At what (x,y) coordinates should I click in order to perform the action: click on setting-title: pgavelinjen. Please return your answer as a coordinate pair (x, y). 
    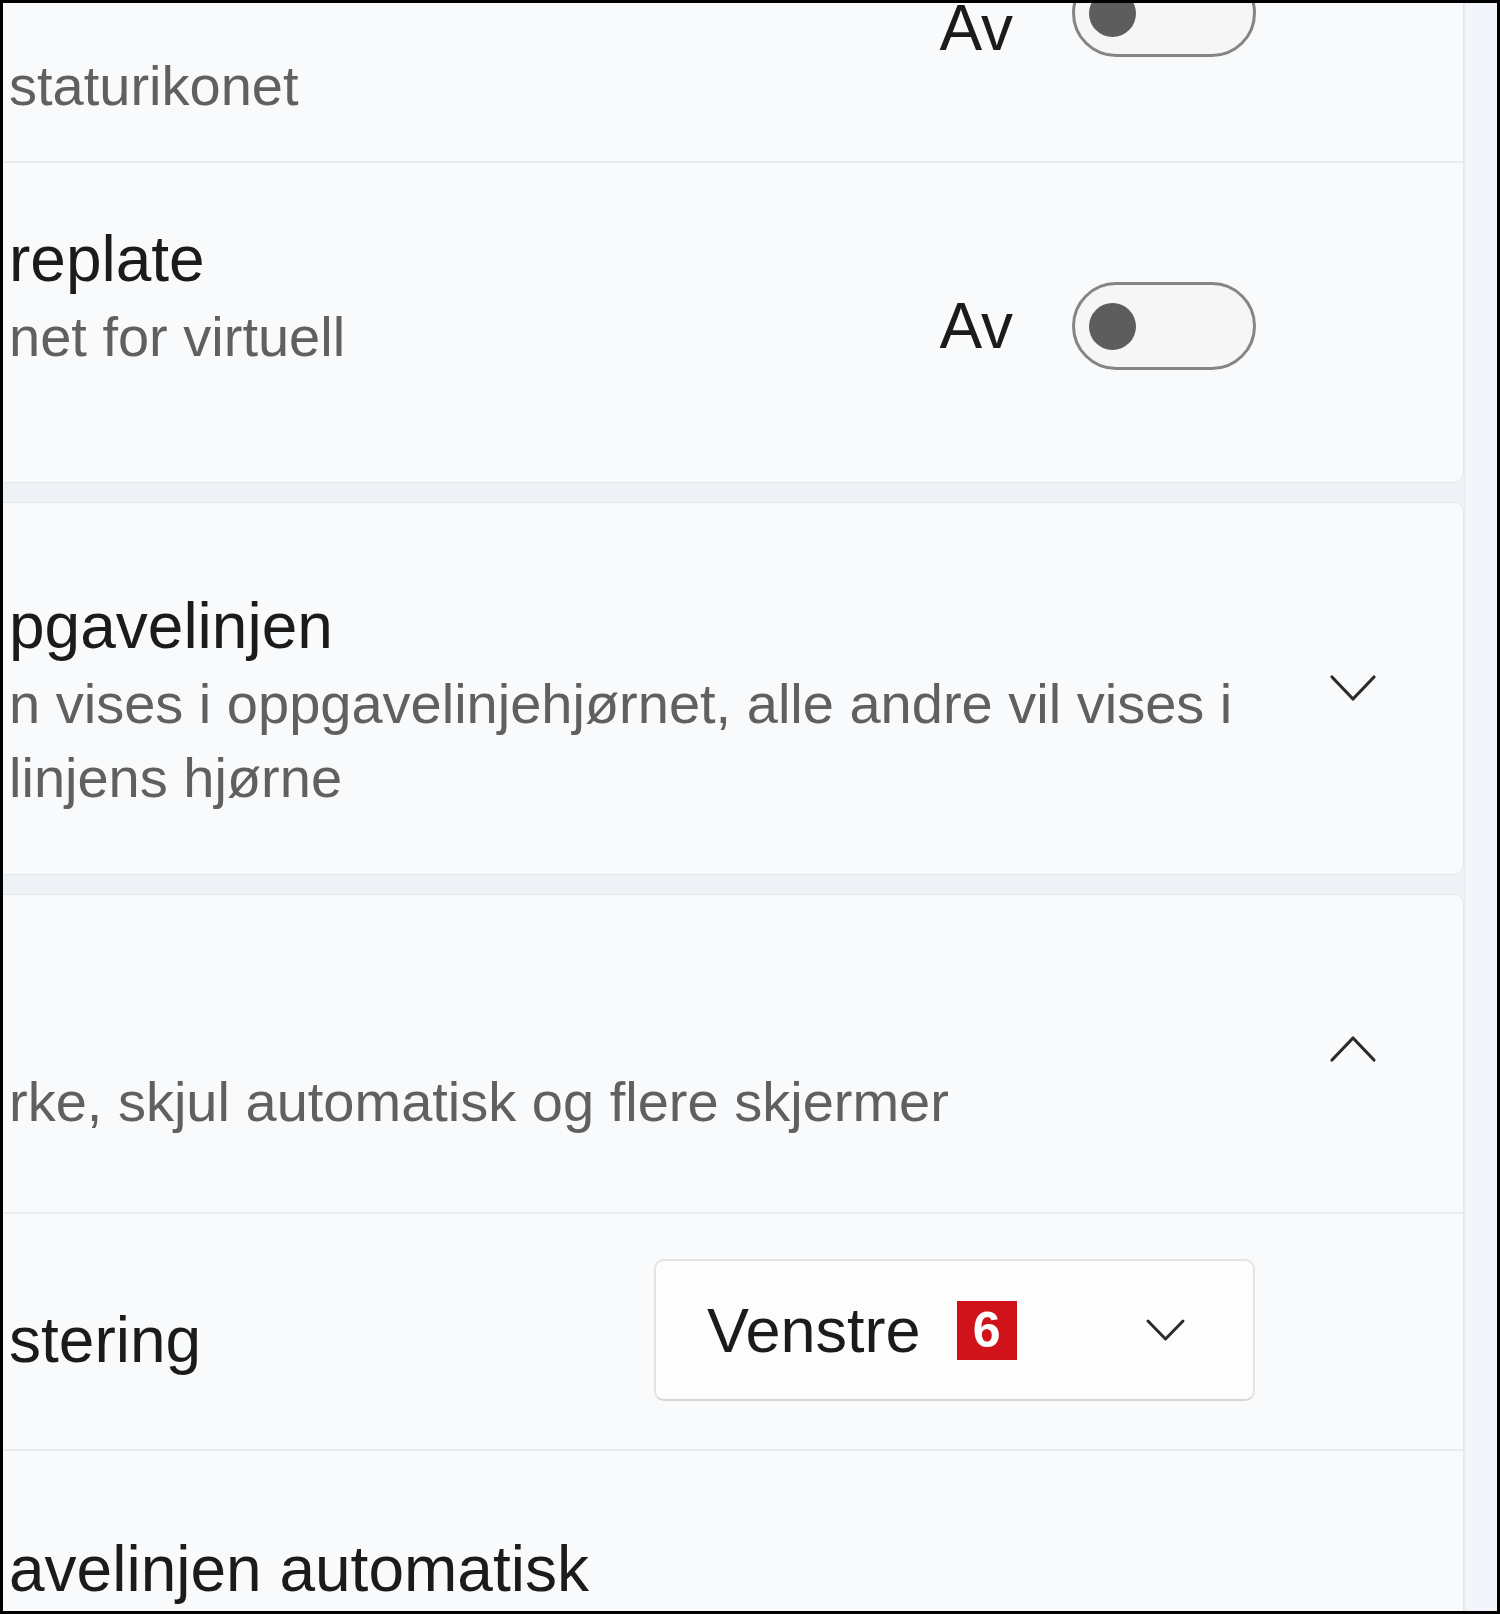
    Looking at the image, I should click on (171, 626).